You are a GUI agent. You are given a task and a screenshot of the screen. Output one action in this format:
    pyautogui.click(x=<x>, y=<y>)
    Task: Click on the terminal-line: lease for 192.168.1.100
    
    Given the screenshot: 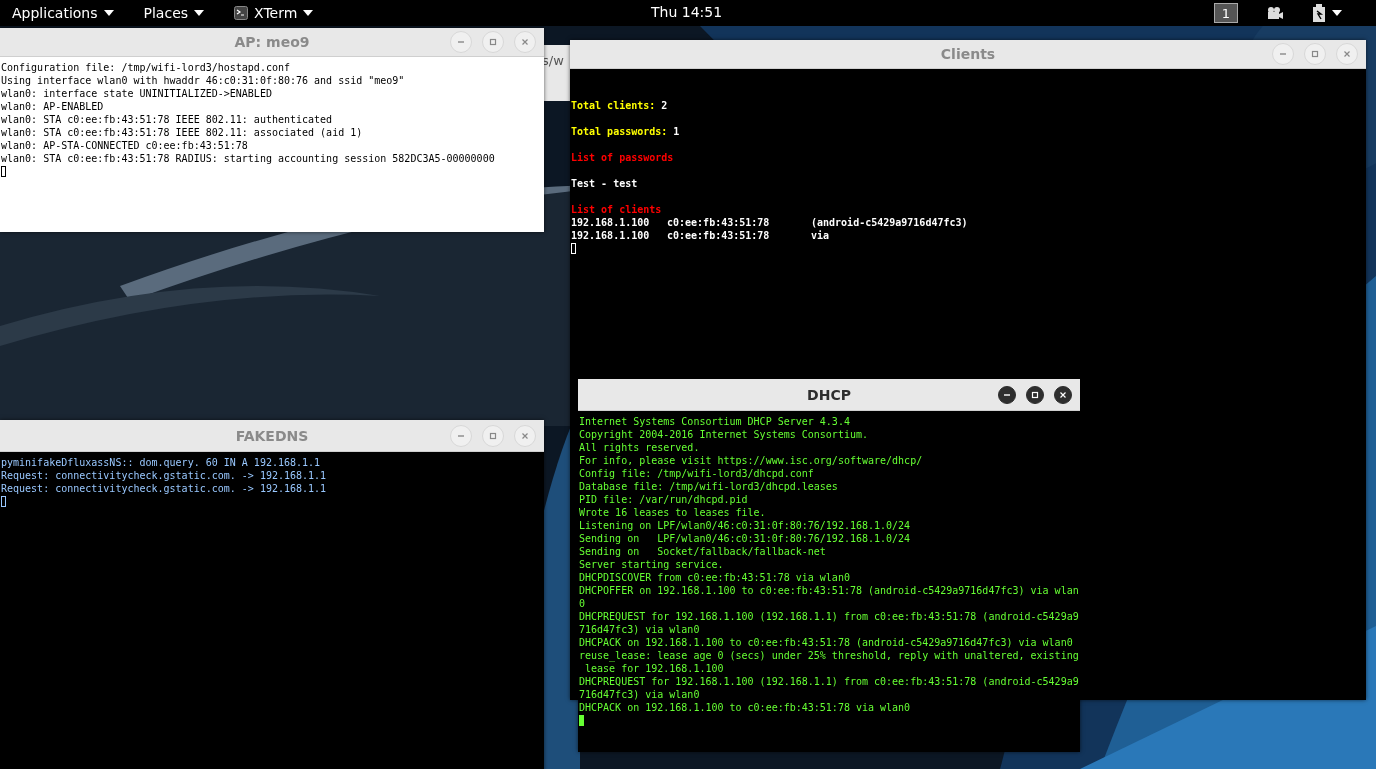 What is the action you would take?
    pyautogui.click(x=654, y=668)
    